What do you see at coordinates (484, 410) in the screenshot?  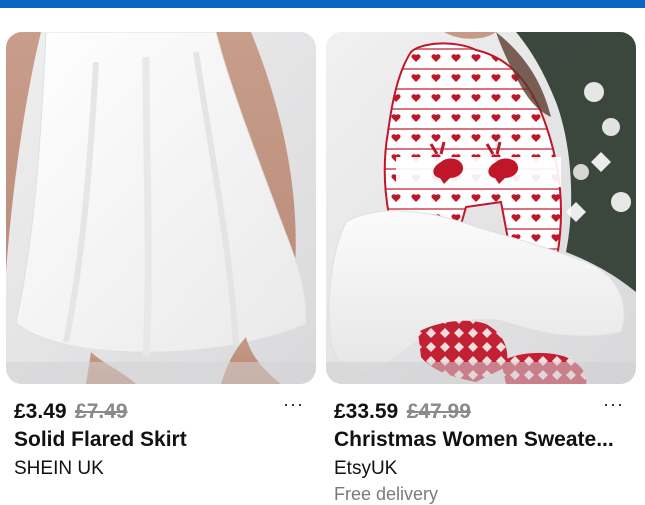 I see `price-row-2: £33.59 £47.99 ···` at bounding box center [484, 410].